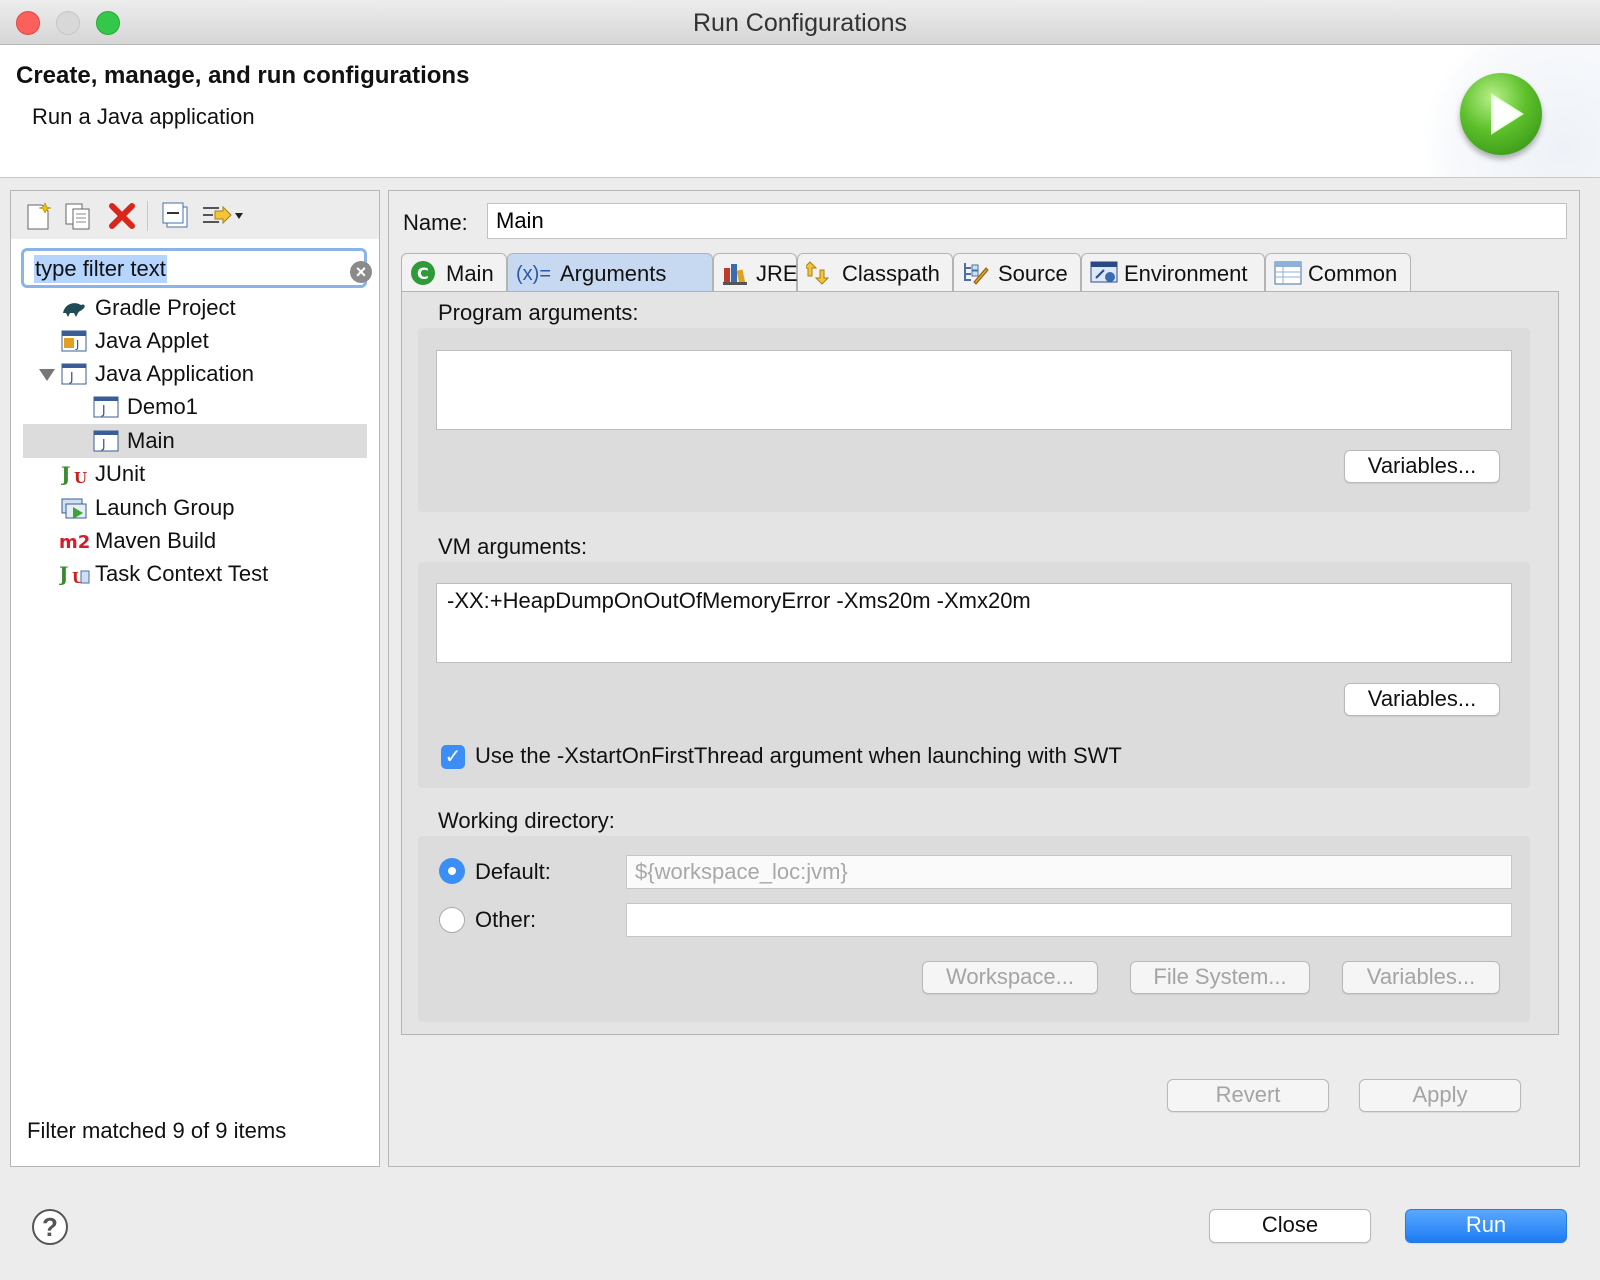 Image resolution: width=1600 pixels, height=1280 pixels. What do you see at coordinates (613, 273) in the screenshot?
I see `tab-label: Arguments` at bounding box center [613, 273].